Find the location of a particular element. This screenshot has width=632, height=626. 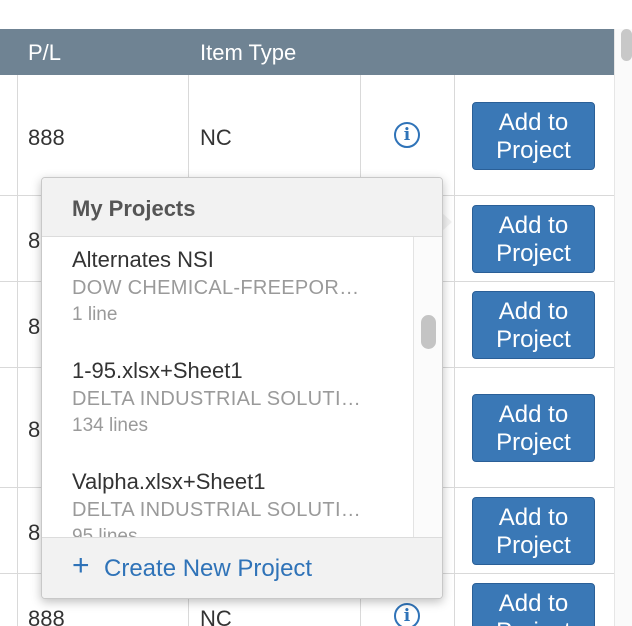

table-header: P/L Item Type is located at coordinates (307, 52).